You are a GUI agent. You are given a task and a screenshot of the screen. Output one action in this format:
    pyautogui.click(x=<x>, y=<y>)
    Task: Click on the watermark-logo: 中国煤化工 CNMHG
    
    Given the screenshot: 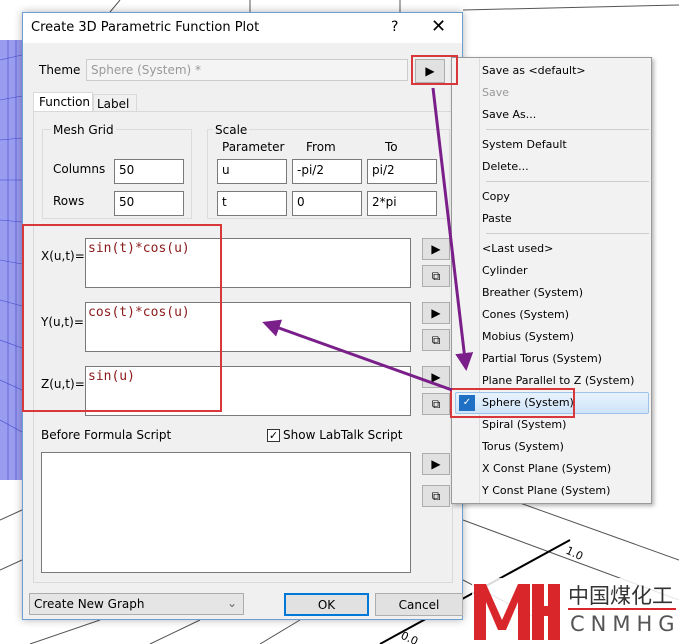 What is the action you would take?
    pyautogui.click(x=575, y=611)
    